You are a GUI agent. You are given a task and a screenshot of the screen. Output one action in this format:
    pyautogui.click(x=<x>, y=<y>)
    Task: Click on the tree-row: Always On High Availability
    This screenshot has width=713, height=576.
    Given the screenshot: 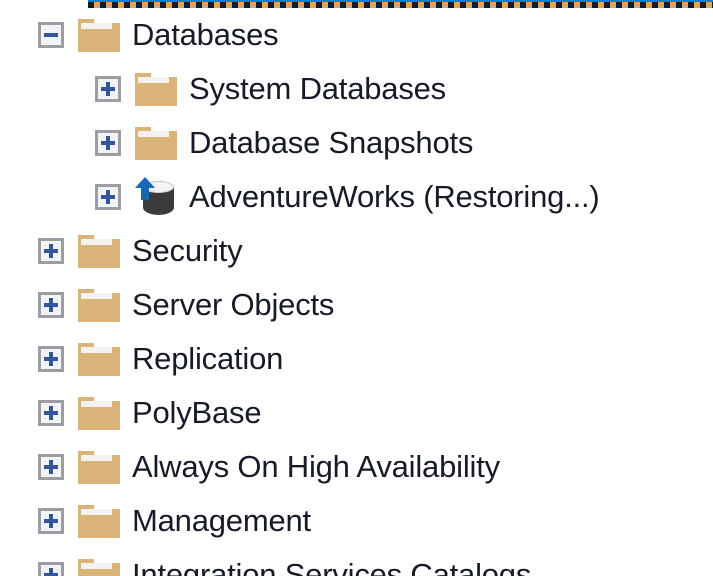 What is the action you would take?
    pyautogui.click(x=356, y=467)
    